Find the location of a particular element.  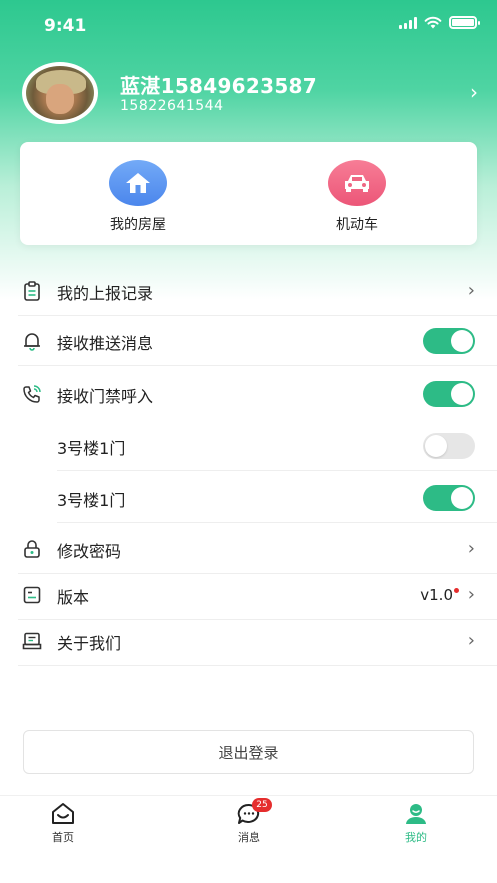

push-messages-toggle is located at coordinates (449, 341).